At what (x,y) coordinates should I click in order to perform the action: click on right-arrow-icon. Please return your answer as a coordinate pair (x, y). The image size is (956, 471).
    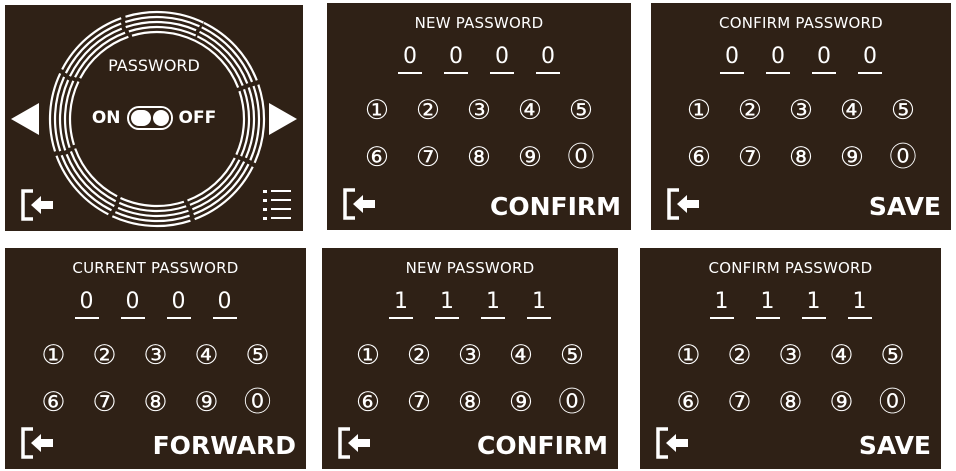
    Looking at the image, I should click on (284, 119).